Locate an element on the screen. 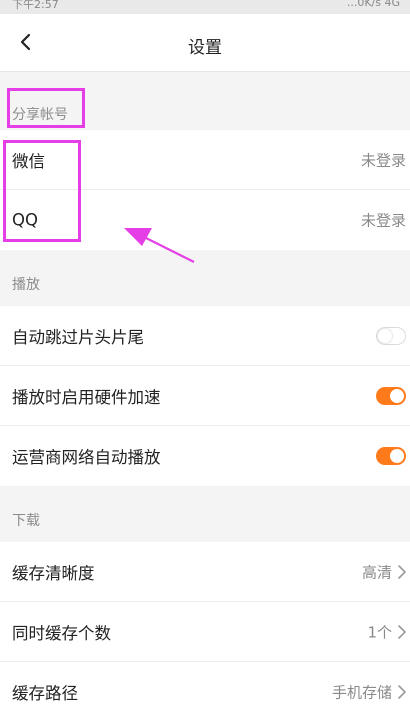  cache-path-label: 缓存路径 is located at coordinates (45, 693).